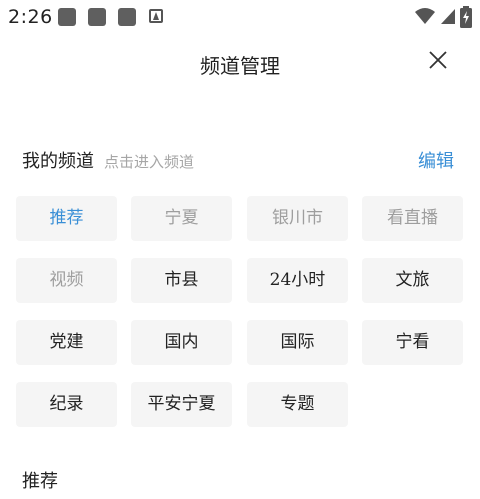 The image size is (480, 499). What do you see at coordinates (40, 481) in the screenshot?
I see `recommended-section-title: 推荐` at bounding box center [40, 481].